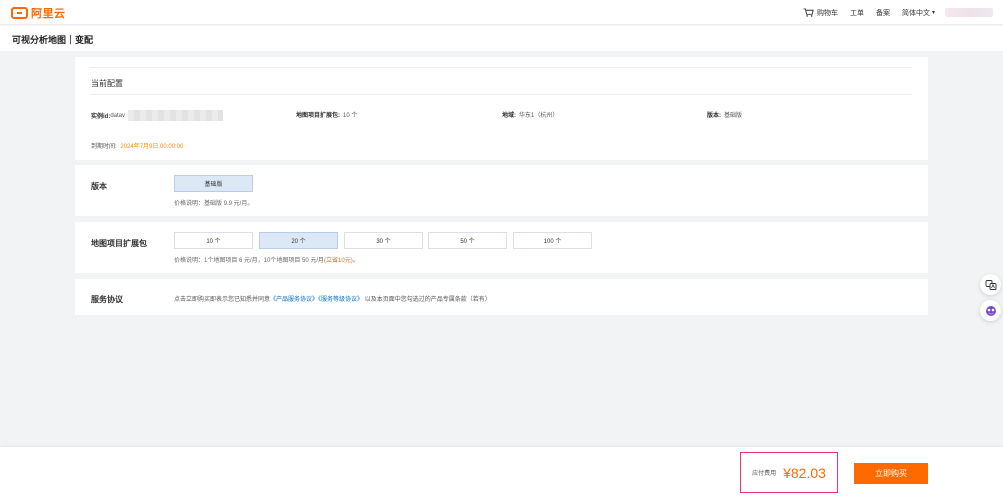 Image resolution: width=1003 pixels, height=500 pixels. What do you see at coordinates (509, 116) in the screenshot?
I see `region-label: 地域:` at bounding box center [509, 116].